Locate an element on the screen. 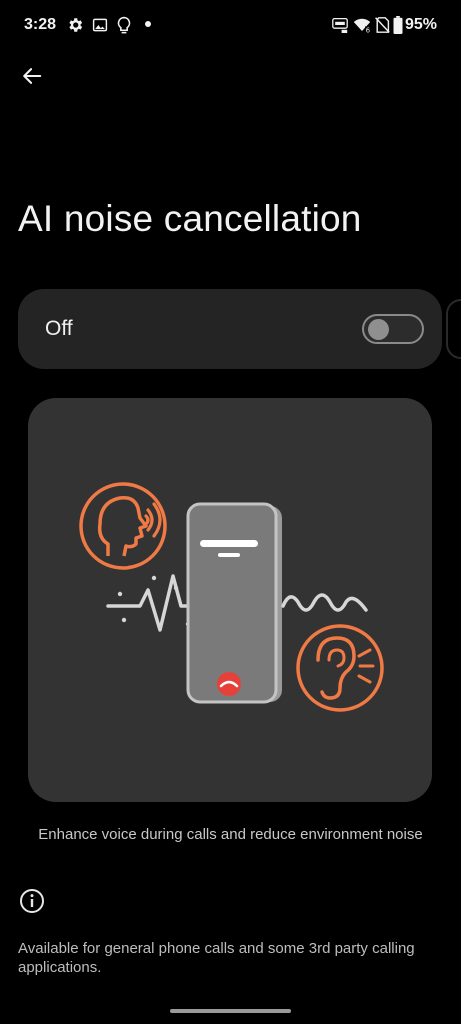 This screenshot has width=461, height=1024. battery-icon is located at coordinates (398, 25).